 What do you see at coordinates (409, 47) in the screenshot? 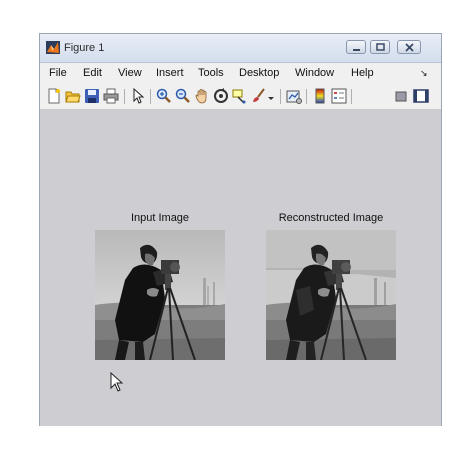
I see `close-button` at bounding box center [409, 47].